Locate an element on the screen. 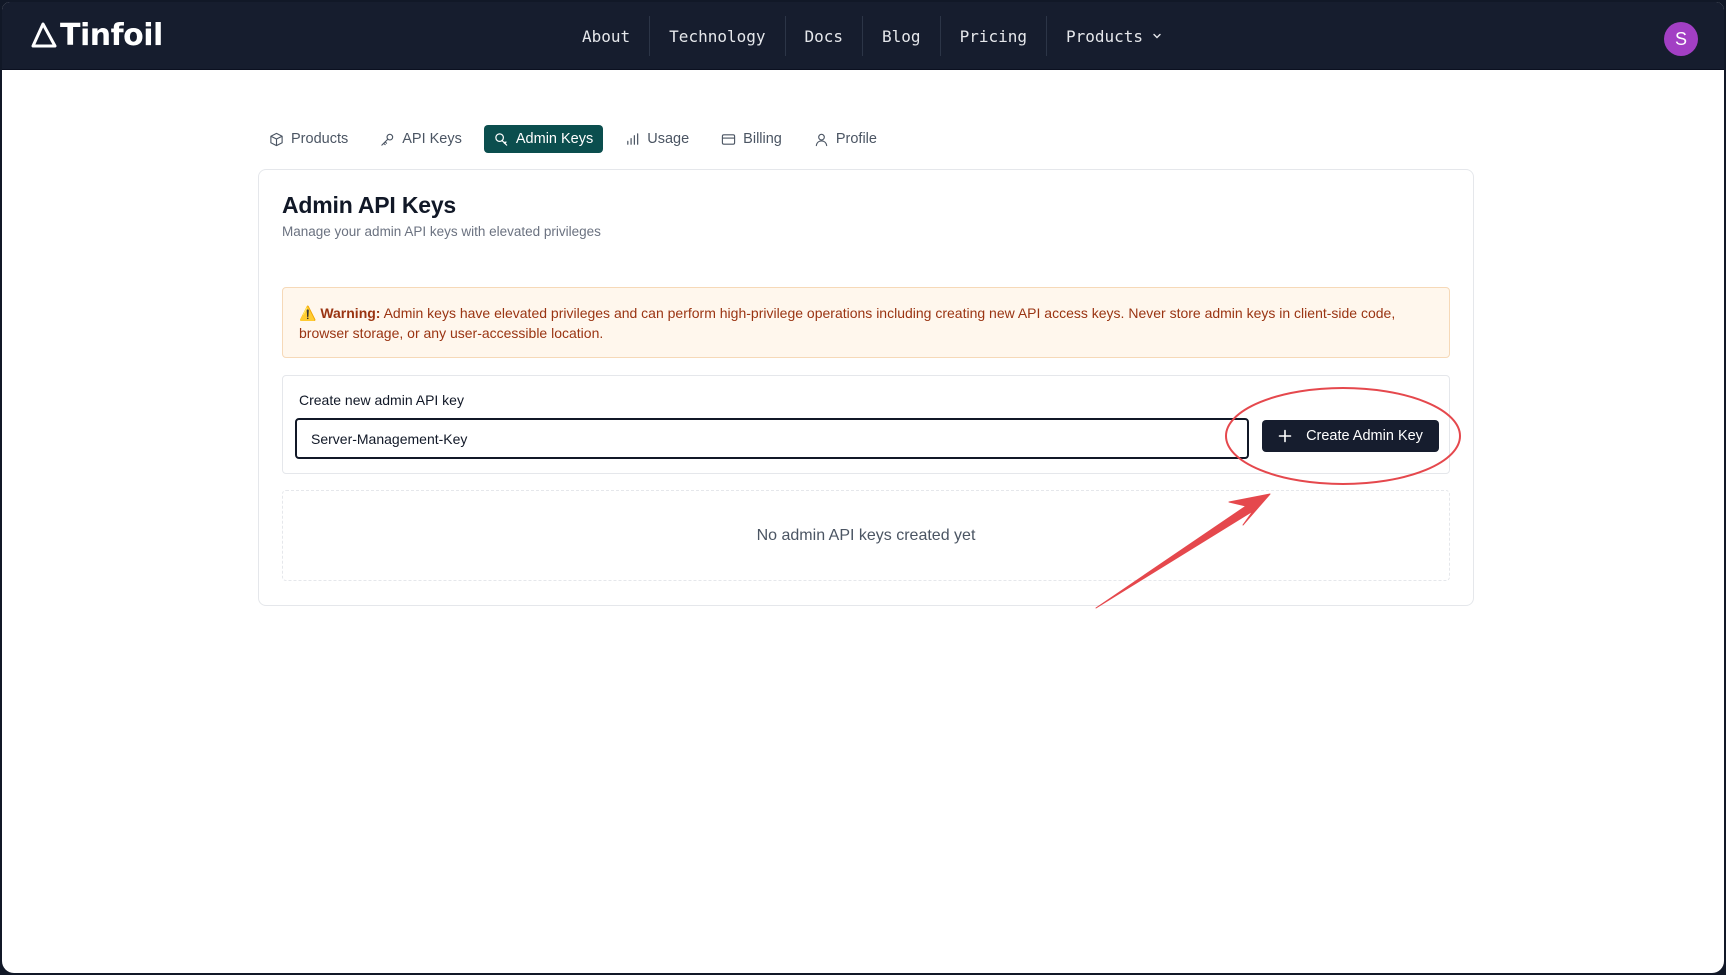  user-avatar: S is located at coordinates (1681, 39).